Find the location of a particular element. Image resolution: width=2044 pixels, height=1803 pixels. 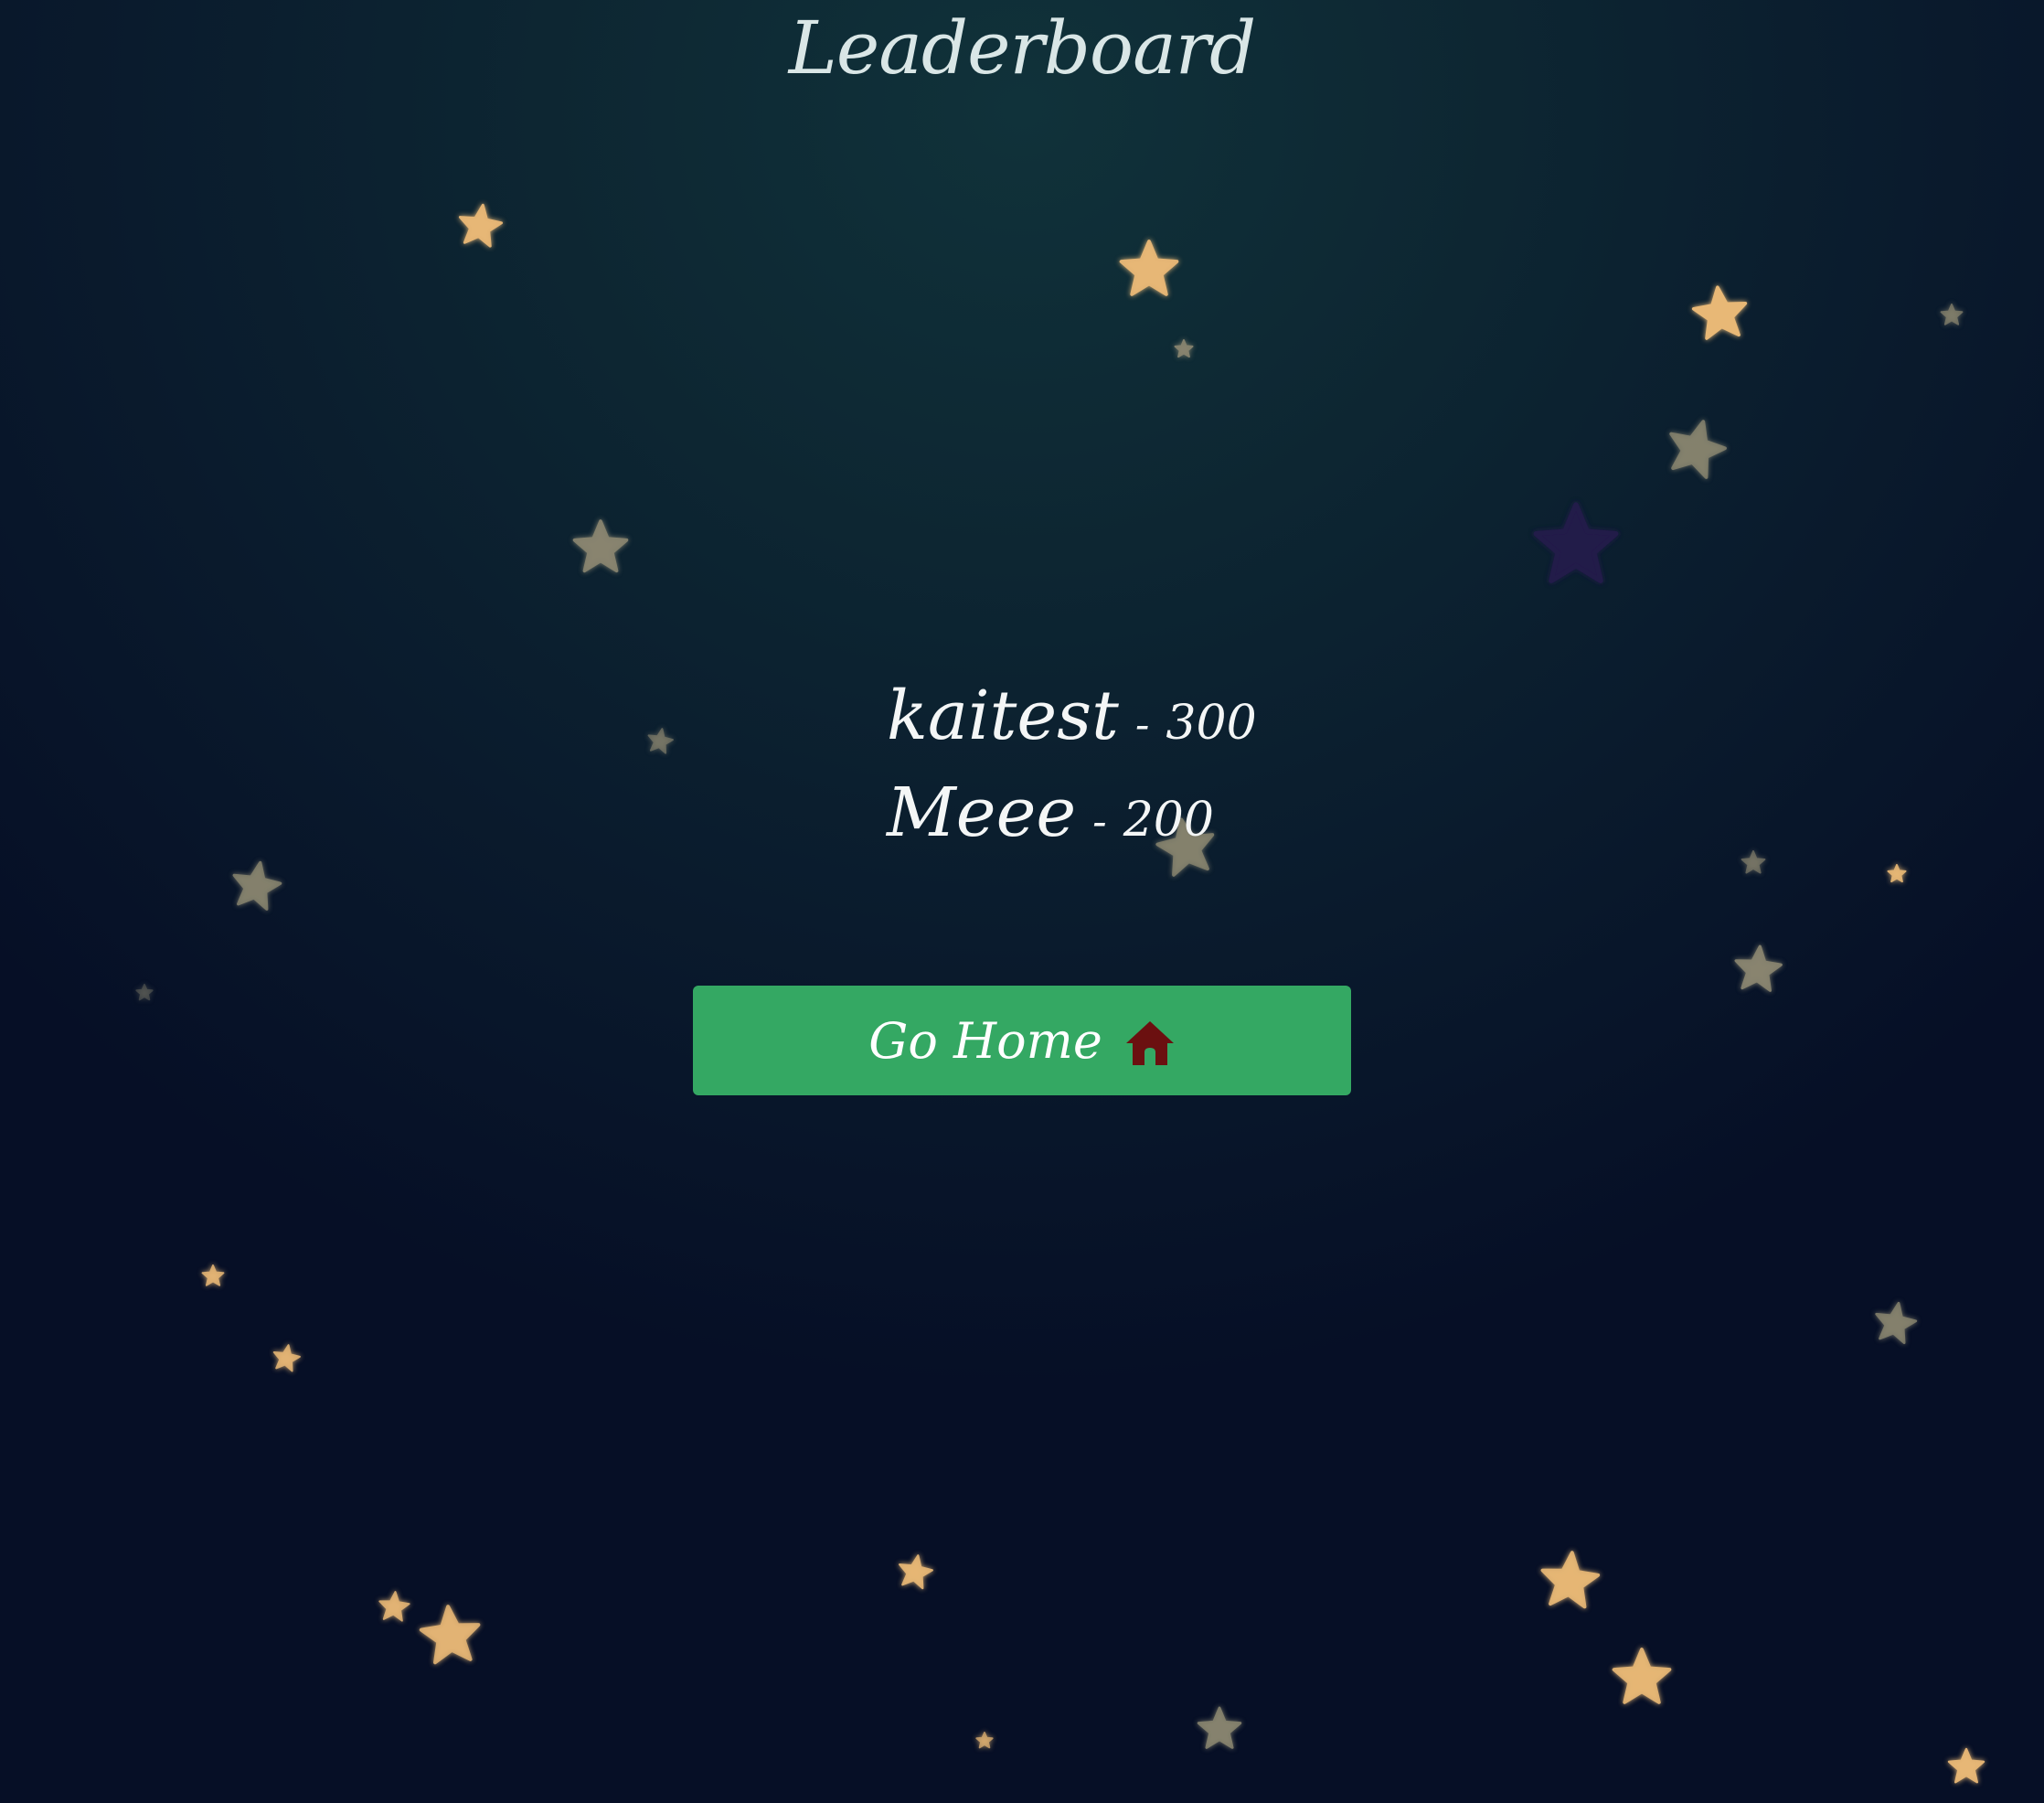

player-score: 300 is located at coordinates (1211, 723).